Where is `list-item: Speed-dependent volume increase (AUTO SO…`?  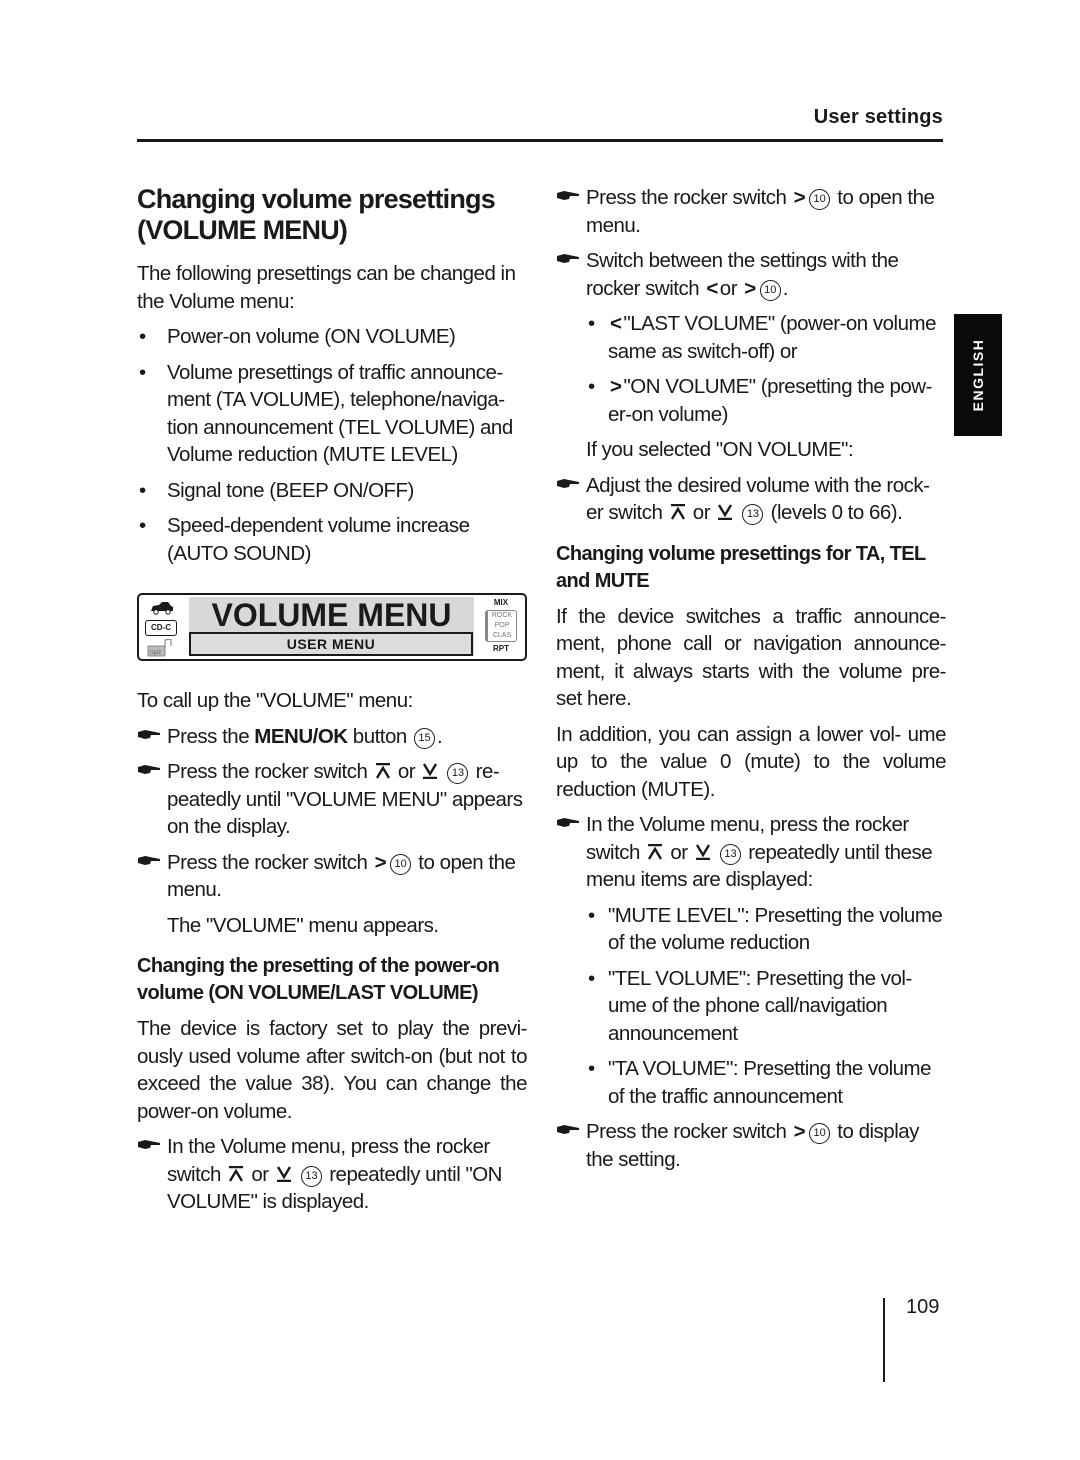 list-item: Speed-dependent volume increase (AUTO SO… is located at coordinates (332, 539).